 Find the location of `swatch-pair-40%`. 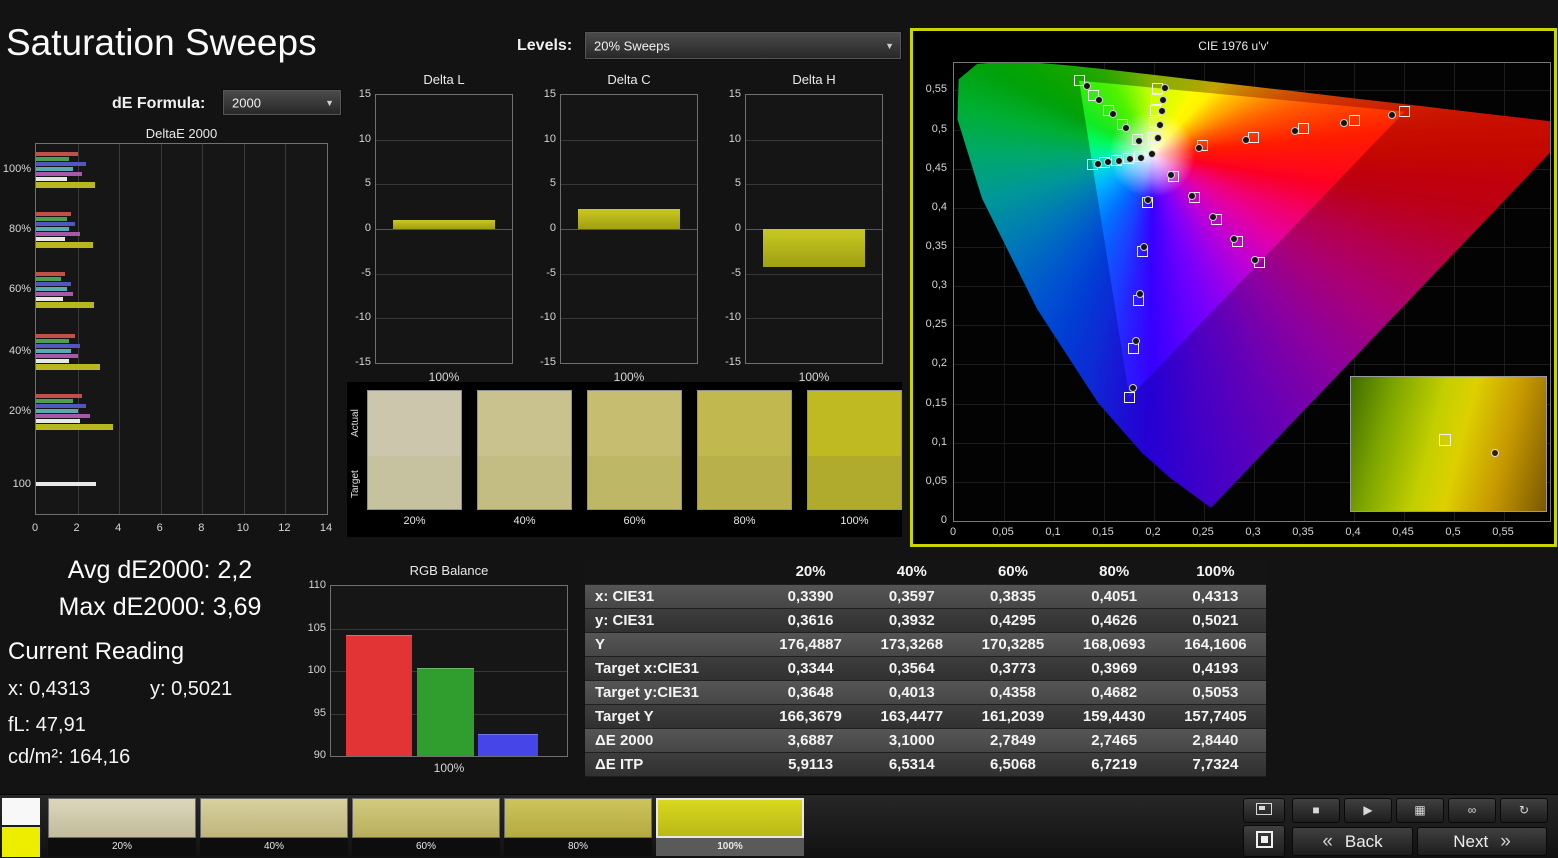

swatch-pair-40% is located at coordinates (524, 450).